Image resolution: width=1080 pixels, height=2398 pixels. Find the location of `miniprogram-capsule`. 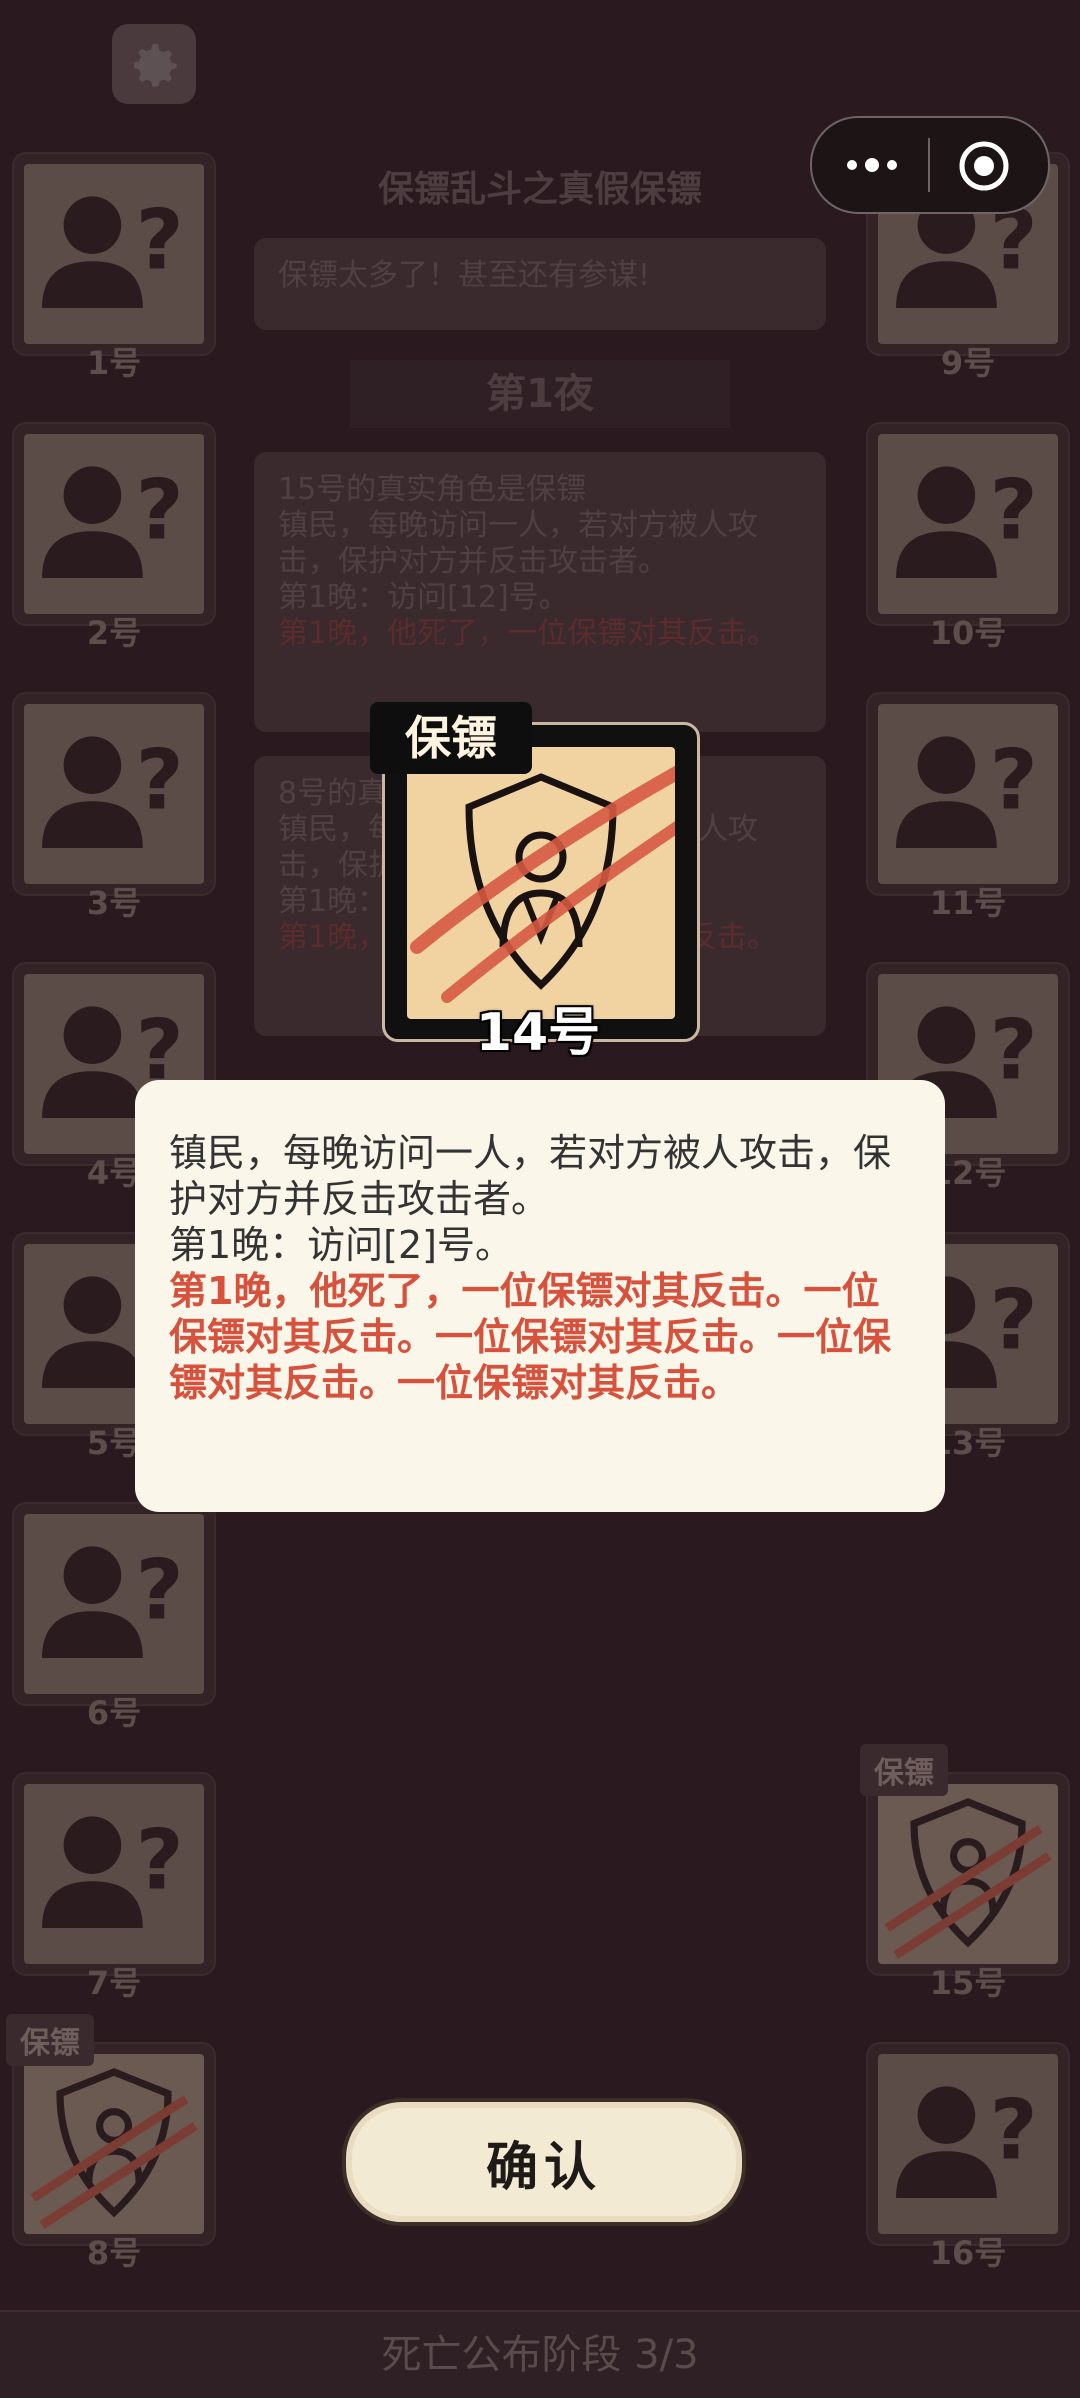

miniprogram-capsule is located at coordinates (930, 165).